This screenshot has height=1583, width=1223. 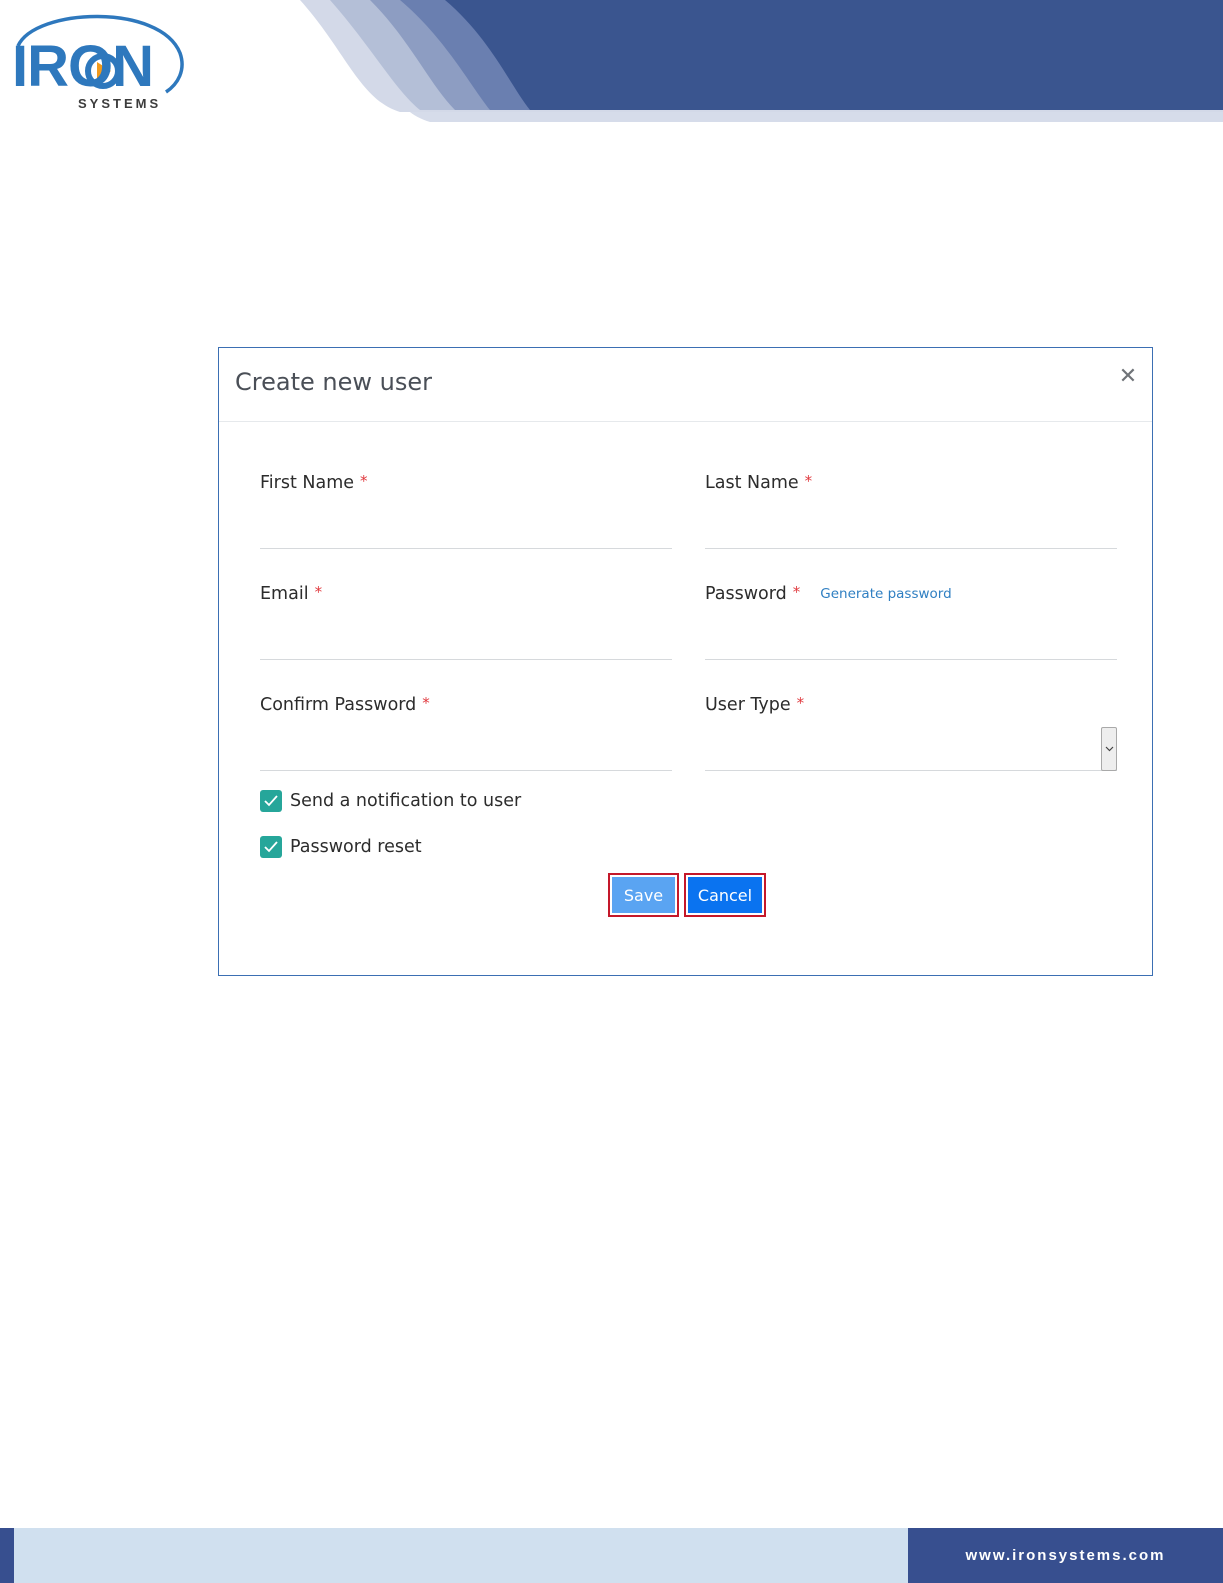 I want to click on email-input, so click(x=466, y=639).